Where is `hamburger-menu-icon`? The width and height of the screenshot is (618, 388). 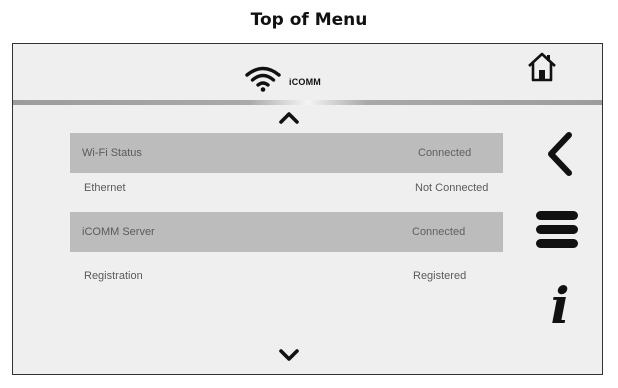
hamburger-menu-icon is located at coordinates (557, 230).